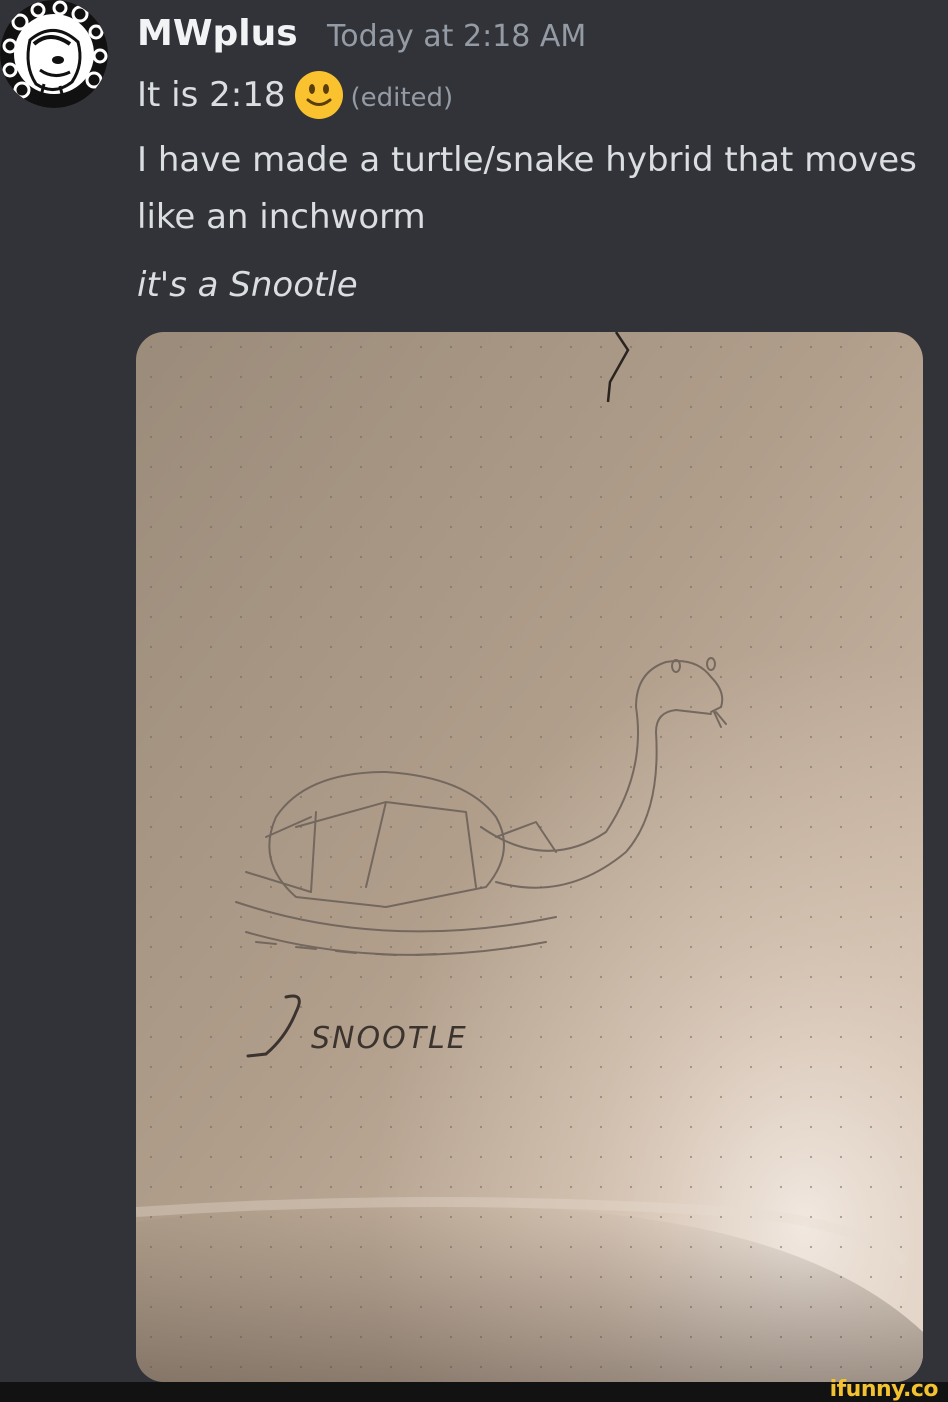  I want to click on slightly-smiling-face-icon, so click(319, 95).